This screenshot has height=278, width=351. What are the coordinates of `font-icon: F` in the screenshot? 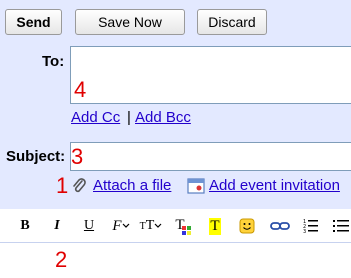 It's located at (117, 225).